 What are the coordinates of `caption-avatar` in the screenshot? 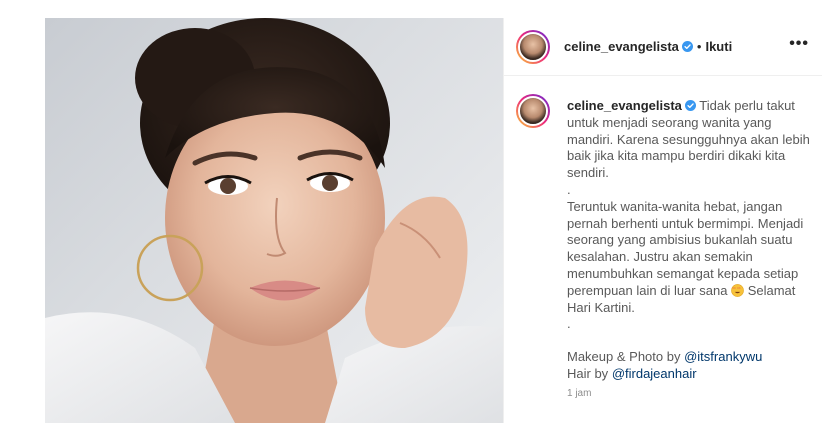 It's located at (533, 111).